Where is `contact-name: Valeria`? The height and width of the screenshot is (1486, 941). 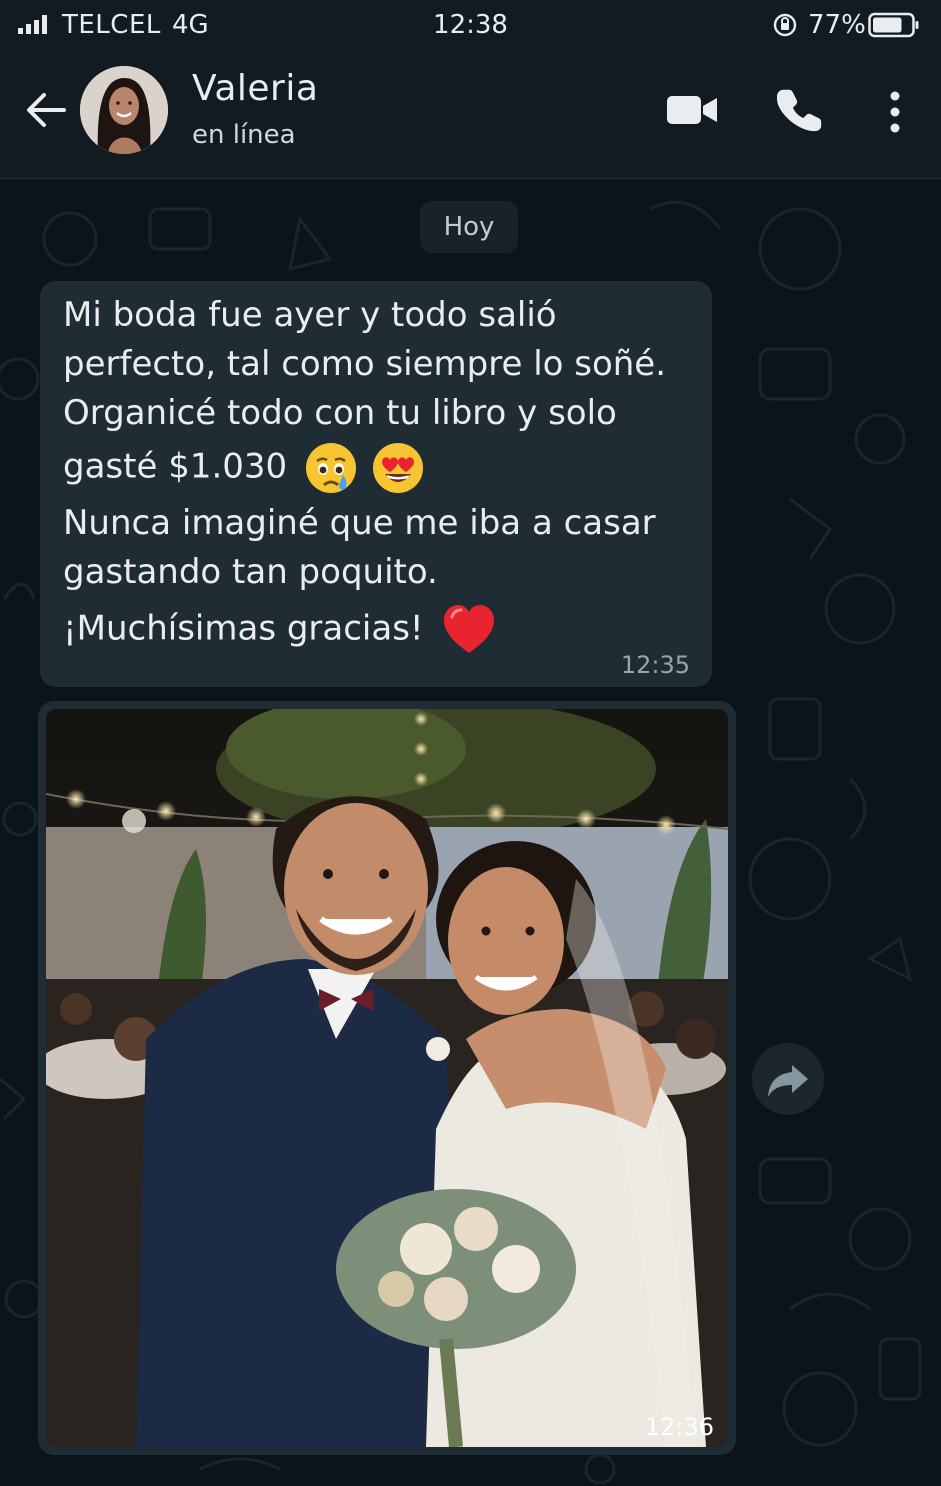
contact-name: Valeria is located at coordinates (255, 88).